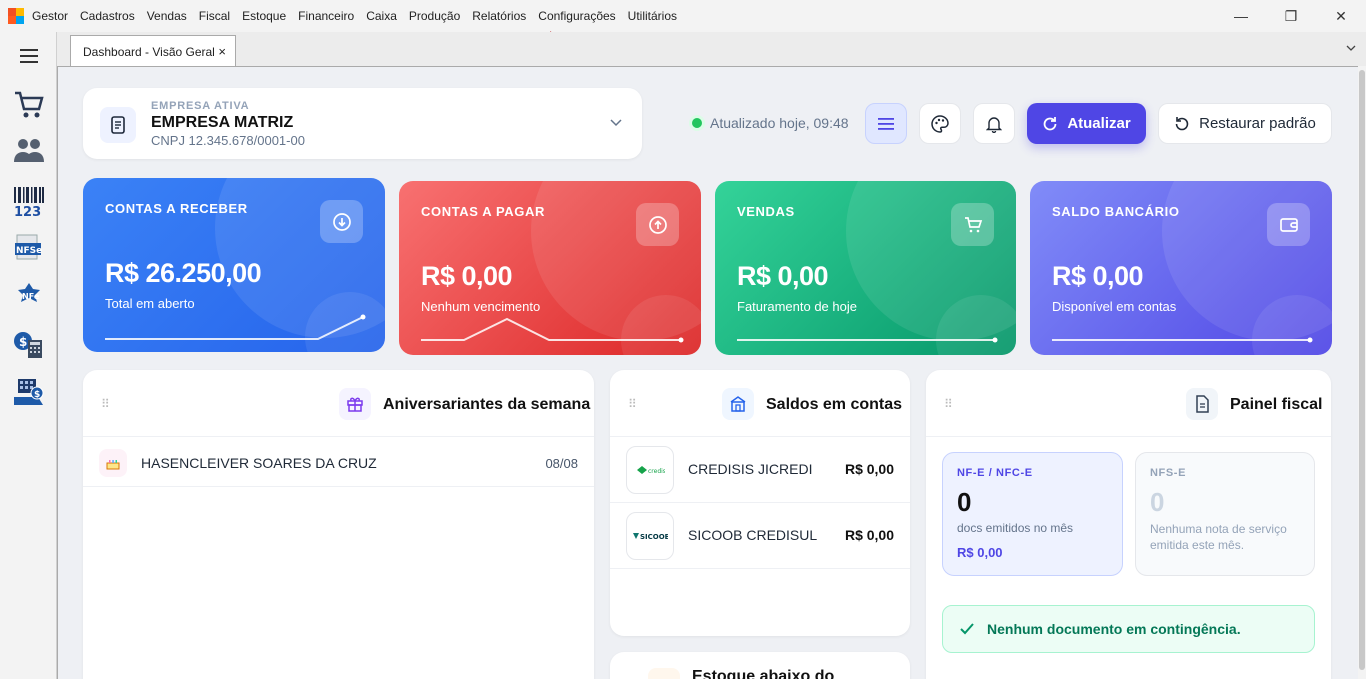 This screenshot has height=679, width=1366. What do you see at coordinates (1341, 16) in the screenshot?
I see `close-button: ✕` at bounding box center [1341, 16].